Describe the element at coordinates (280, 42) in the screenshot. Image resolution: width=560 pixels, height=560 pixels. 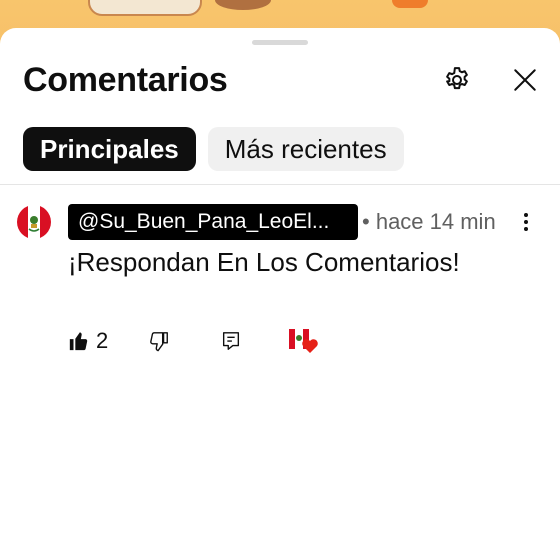
I see `drag-handle` at that location.